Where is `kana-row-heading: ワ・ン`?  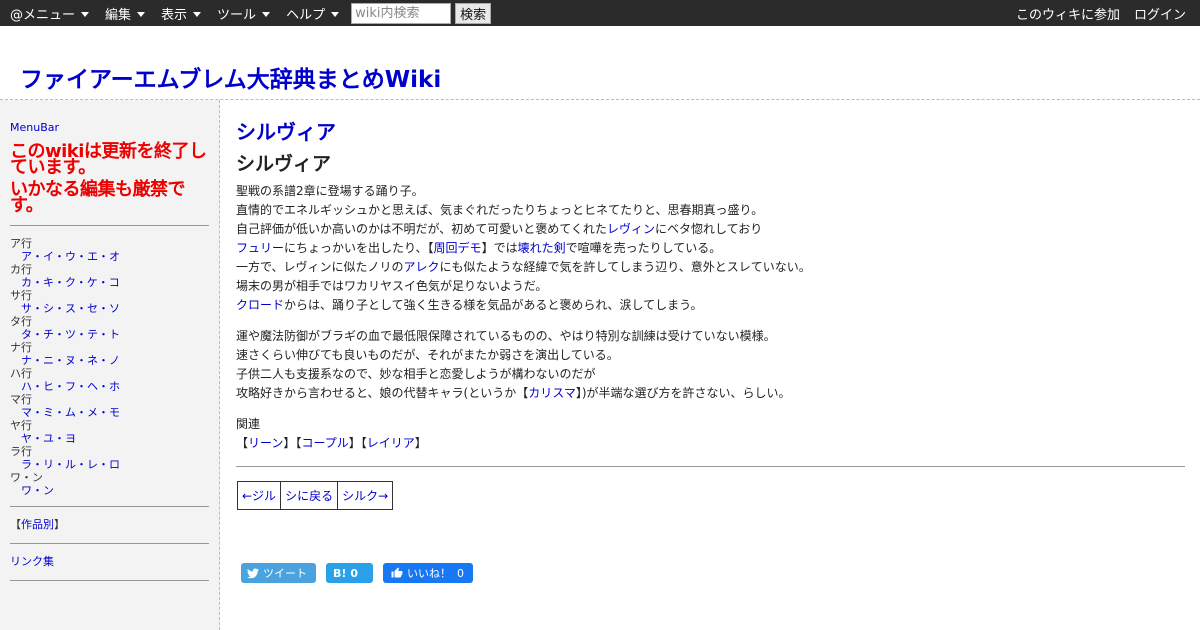 kana-row-heading: ワ・ン is located at coordinates (26, 477).